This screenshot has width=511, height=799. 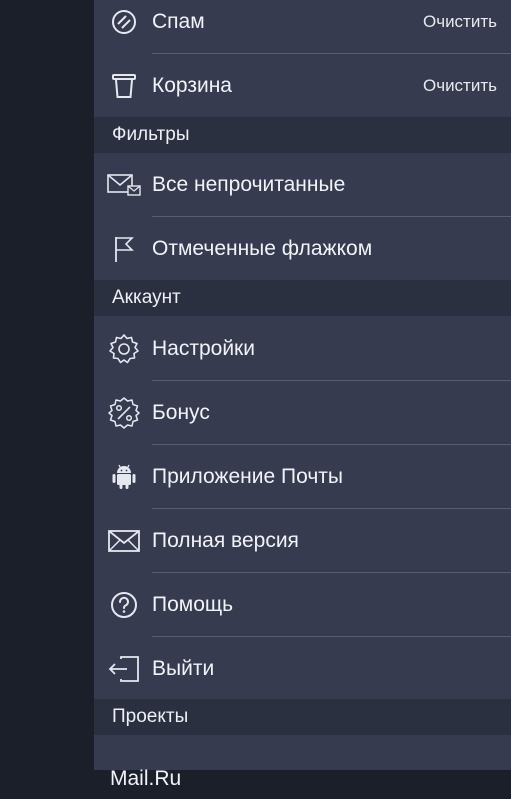 I want to click on menu-item-label: Все непрочитанные, so click(x=249, y=184).